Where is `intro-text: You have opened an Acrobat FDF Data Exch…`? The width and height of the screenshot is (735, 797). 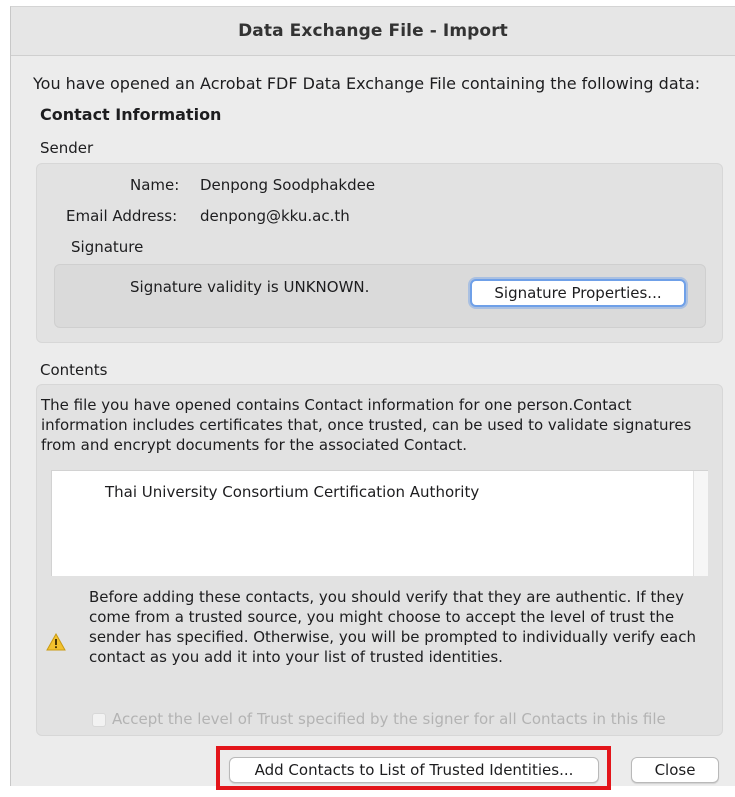
intro-text: You have opened an Acrobat FDF Data Exch… is located at coordinates (367, 83).